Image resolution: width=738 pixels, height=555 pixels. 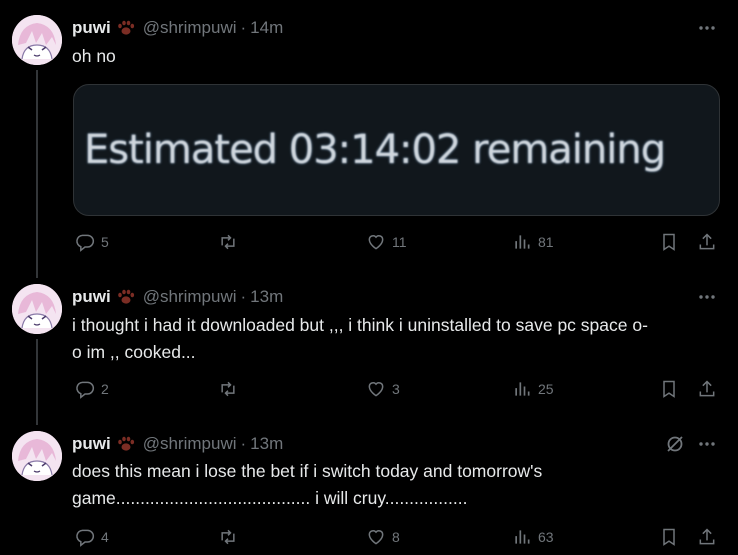 I want to click on reply-count: 4, so click(x=105, y=537).